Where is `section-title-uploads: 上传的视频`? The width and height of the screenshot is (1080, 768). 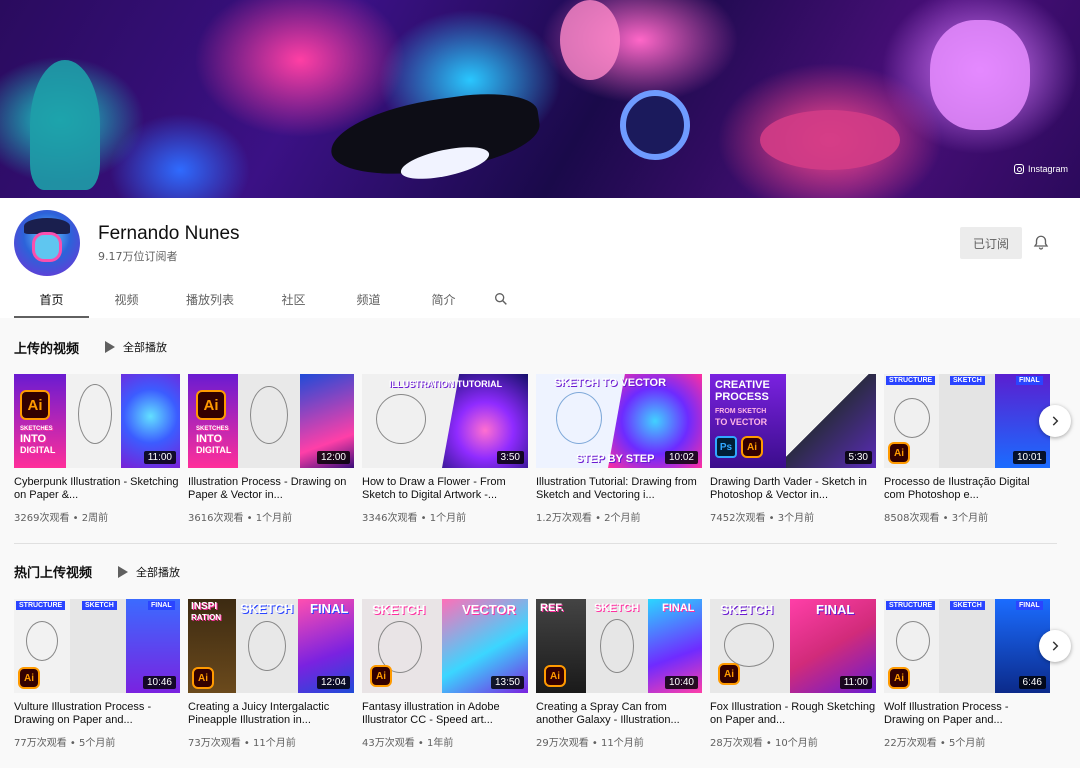 section-title-uploads: 上传的视频 is located at coordinates (47, 349).